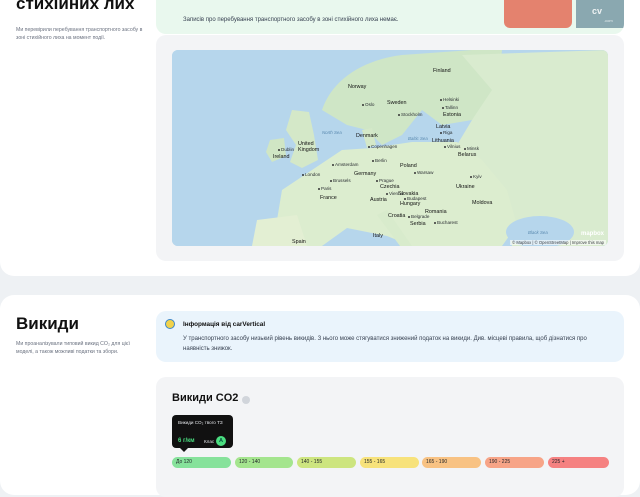  I want to click on emissions-section-title: Викиди, so click(47, 323).